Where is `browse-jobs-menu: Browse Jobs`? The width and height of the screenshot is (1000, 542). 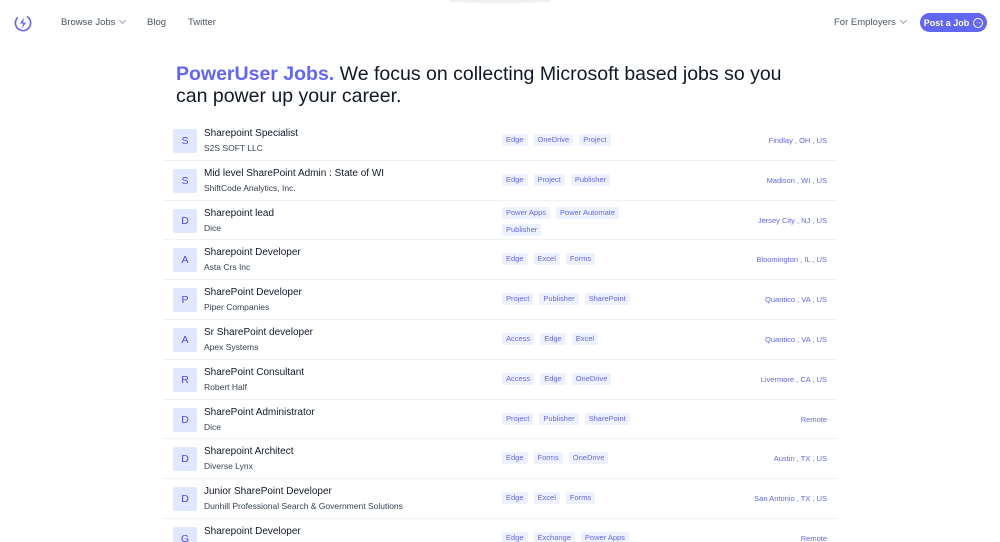
browse-jobs-menu: Browse Jobs is located at coordinates (94, 22).